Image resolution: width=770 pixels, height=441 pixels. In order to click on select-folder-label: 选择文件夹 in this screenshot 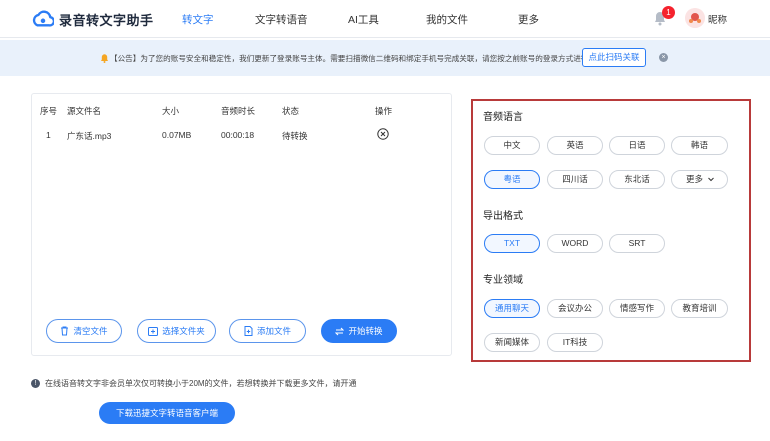, I will do `click(183, 331)`.